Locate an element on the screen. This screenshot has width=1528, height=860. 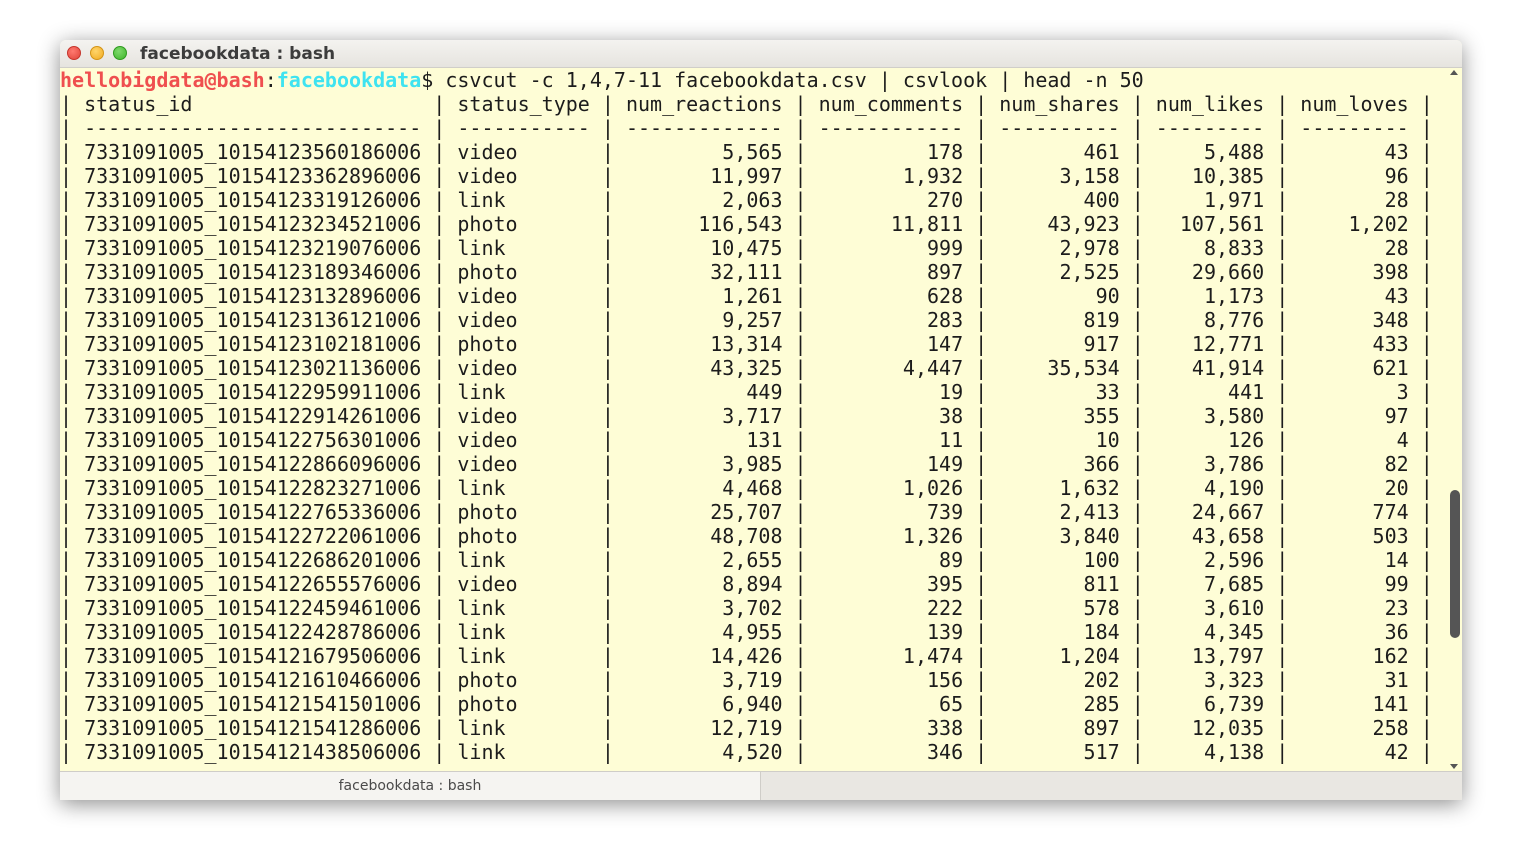
table-cell: 65 is located at coordinates (891, 704).